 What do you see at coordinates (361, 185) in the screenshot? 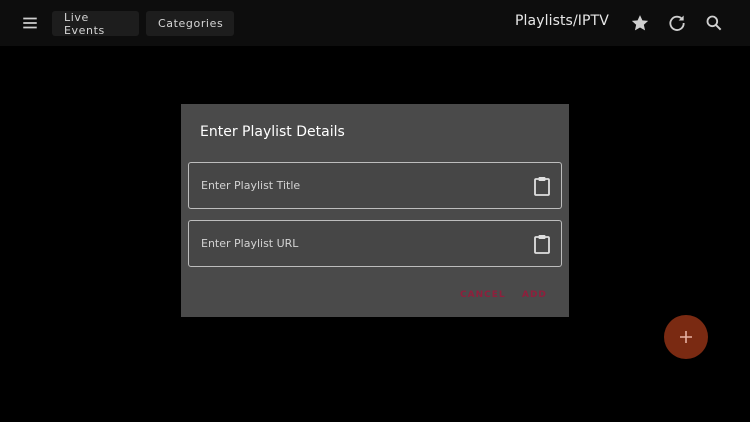
I see `playlist-title-input` at bounding box center [361, 185].